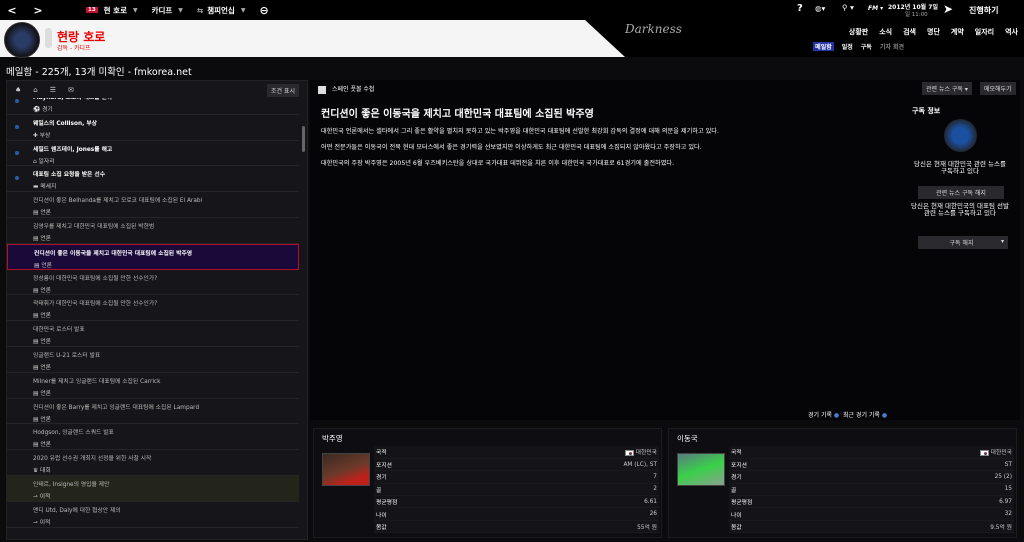 Image resolution: width=1024 pixels, height=542 pixels. What do you see at coordinates (820, 8) in the screenshot?
I see `globe-icon: ◍▾` at bounding box center [820, 8].